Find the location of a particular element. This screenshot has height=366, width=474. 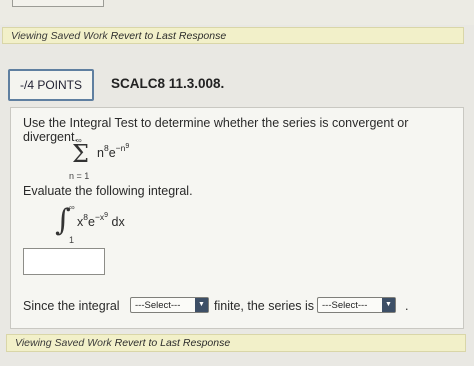

since-suffix: . is located at coordinates (407, 306).